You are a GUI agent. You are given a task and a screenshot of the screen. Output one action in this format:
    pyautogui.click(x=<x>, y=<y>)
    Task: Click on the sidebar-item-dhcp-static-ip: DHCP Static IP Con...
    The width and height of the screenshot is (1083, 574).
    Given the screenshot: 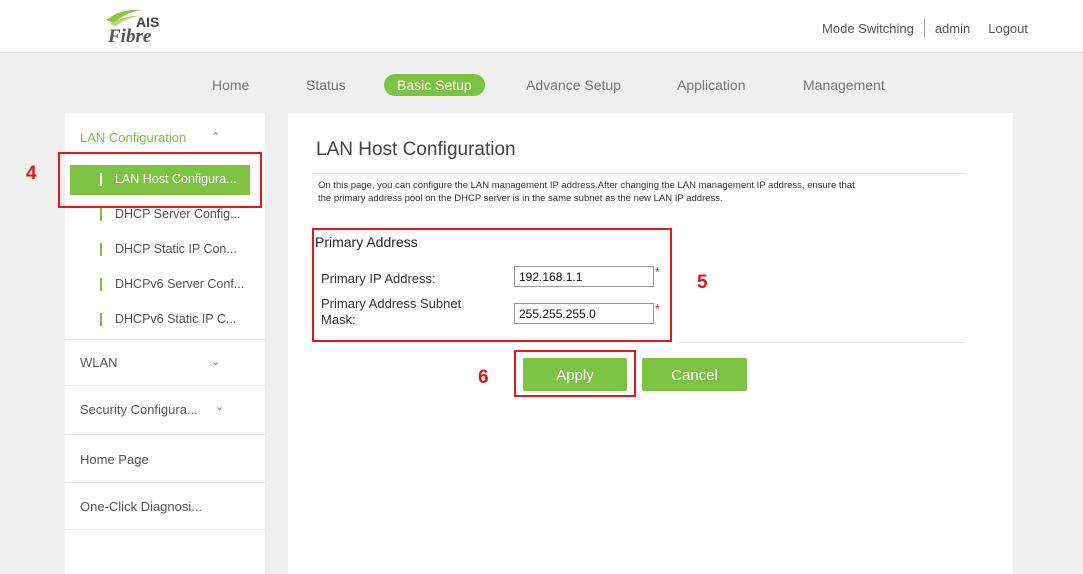 What is the action you would take?
    pyautogui.click(x=160, y=250)
    